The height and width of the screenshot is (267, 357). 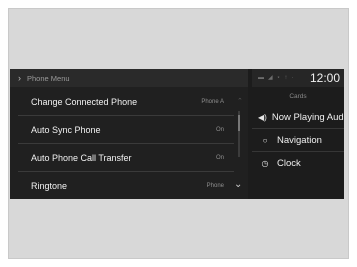 I want to click on status-bar: ▬ ◢ ⋆ ↑ · 12:00, so click(x=298, y=78).